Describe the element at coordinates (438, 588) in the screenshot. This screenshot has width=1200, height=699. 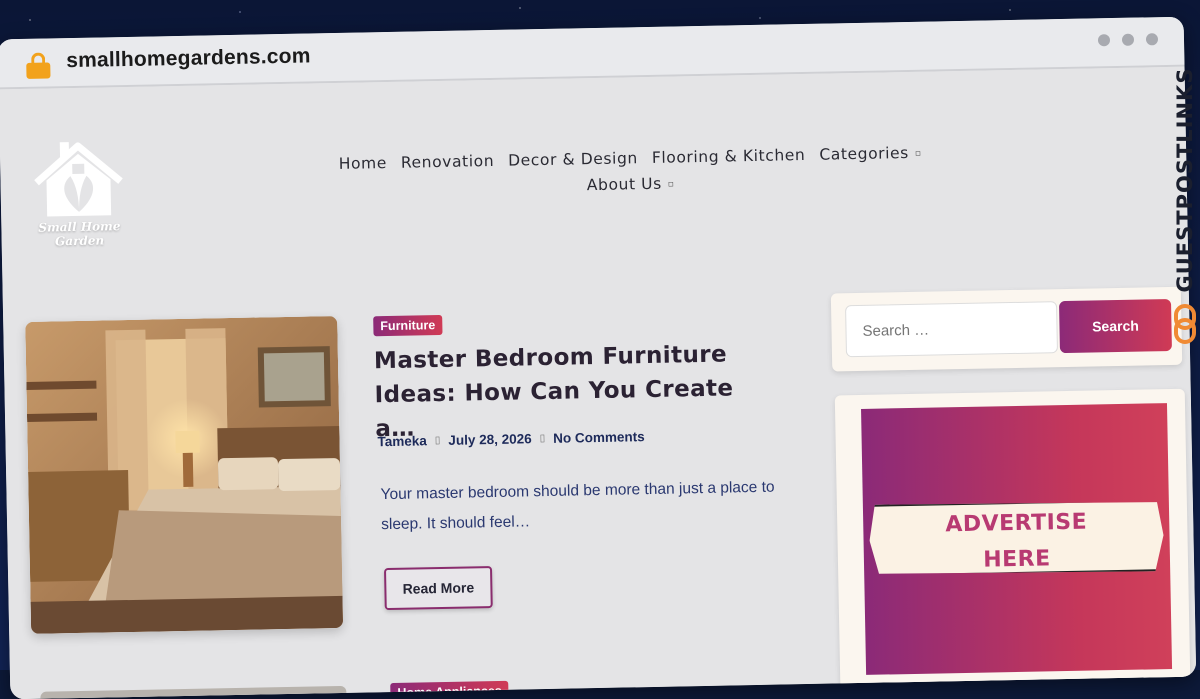
I see `read-more-button: Read More` at that location.